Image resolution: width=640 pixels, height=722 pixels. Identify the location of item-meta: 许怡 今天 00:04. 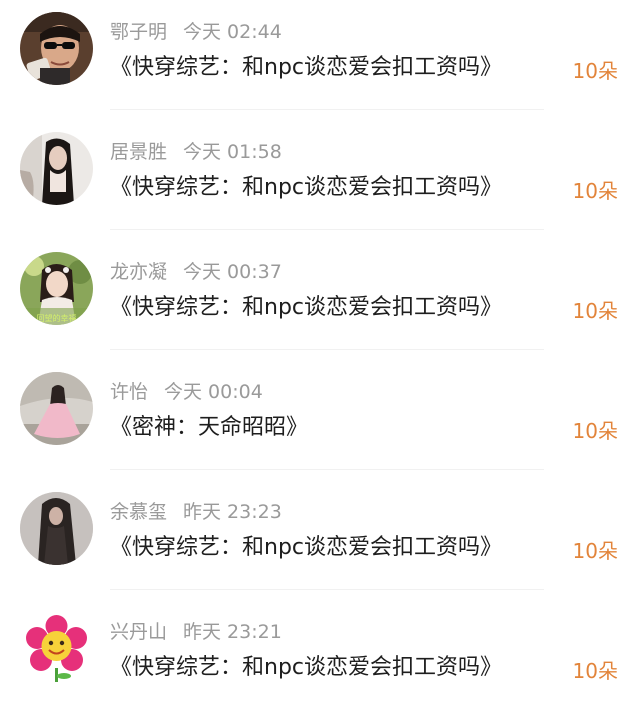
(186, 392).